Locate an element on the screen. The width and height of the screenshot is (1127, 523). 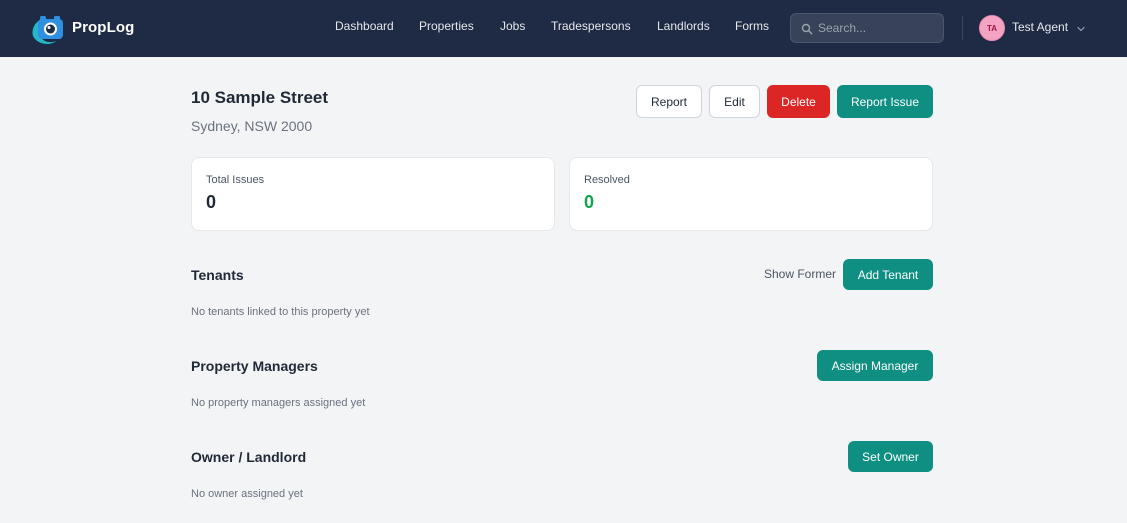
nav-jobs: Jobs is located at coordinates (512, 26).